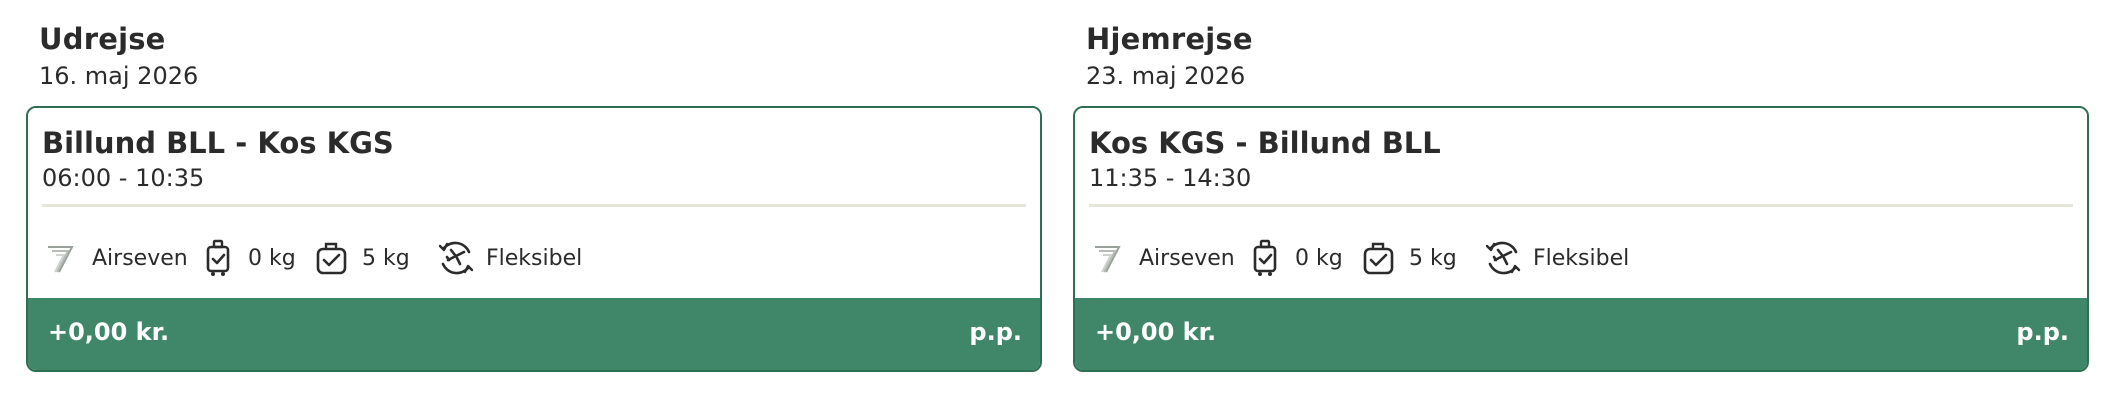 The image size is (2110, 400). Describe the element at coordinates (1265, 143) in the screenshot. I see `route-title: Kos KGS - Billund BLL` at that location.